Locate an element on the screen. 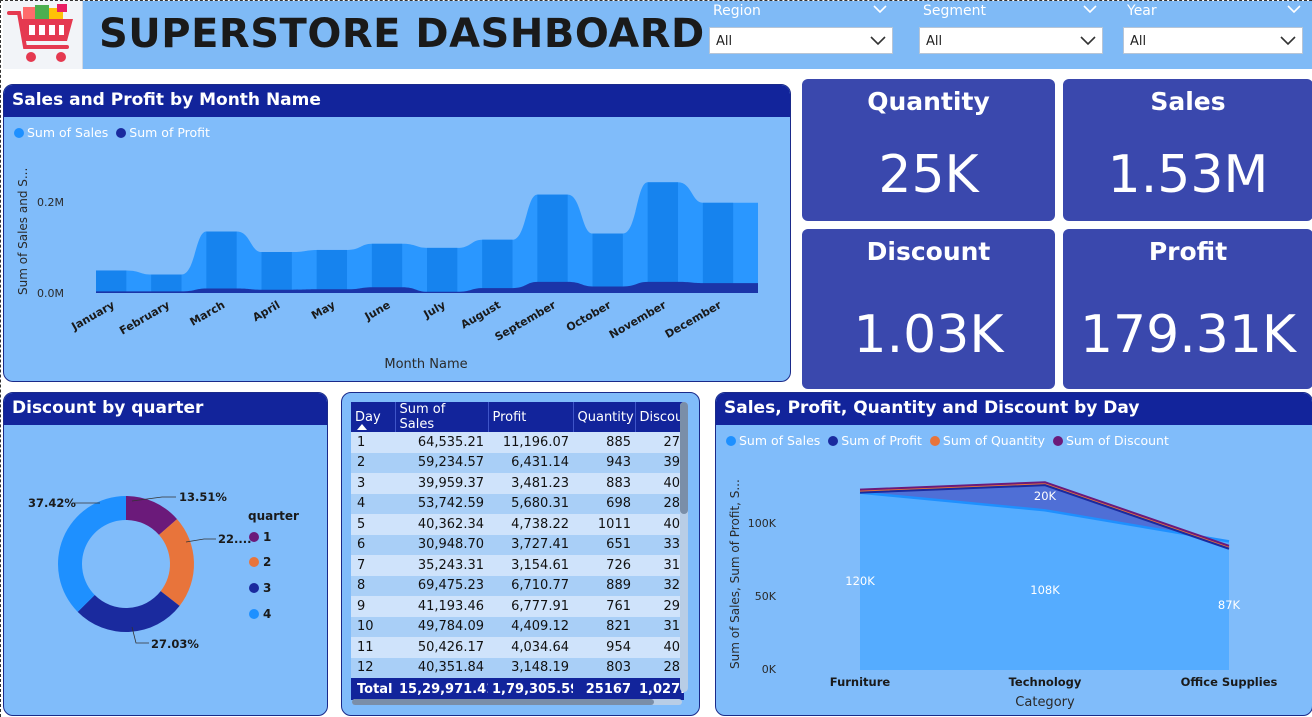 The height and width of the screenshot is (717, 1312). sales-bar-october is located at coordinates (607, 263).